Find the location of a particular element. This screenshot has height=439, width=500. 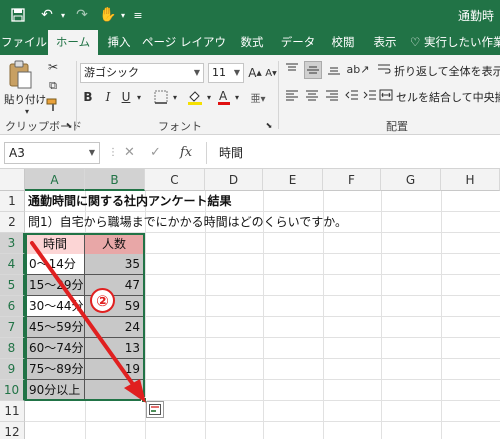

row-header-6: 6 is located at coordinates (12, 306).